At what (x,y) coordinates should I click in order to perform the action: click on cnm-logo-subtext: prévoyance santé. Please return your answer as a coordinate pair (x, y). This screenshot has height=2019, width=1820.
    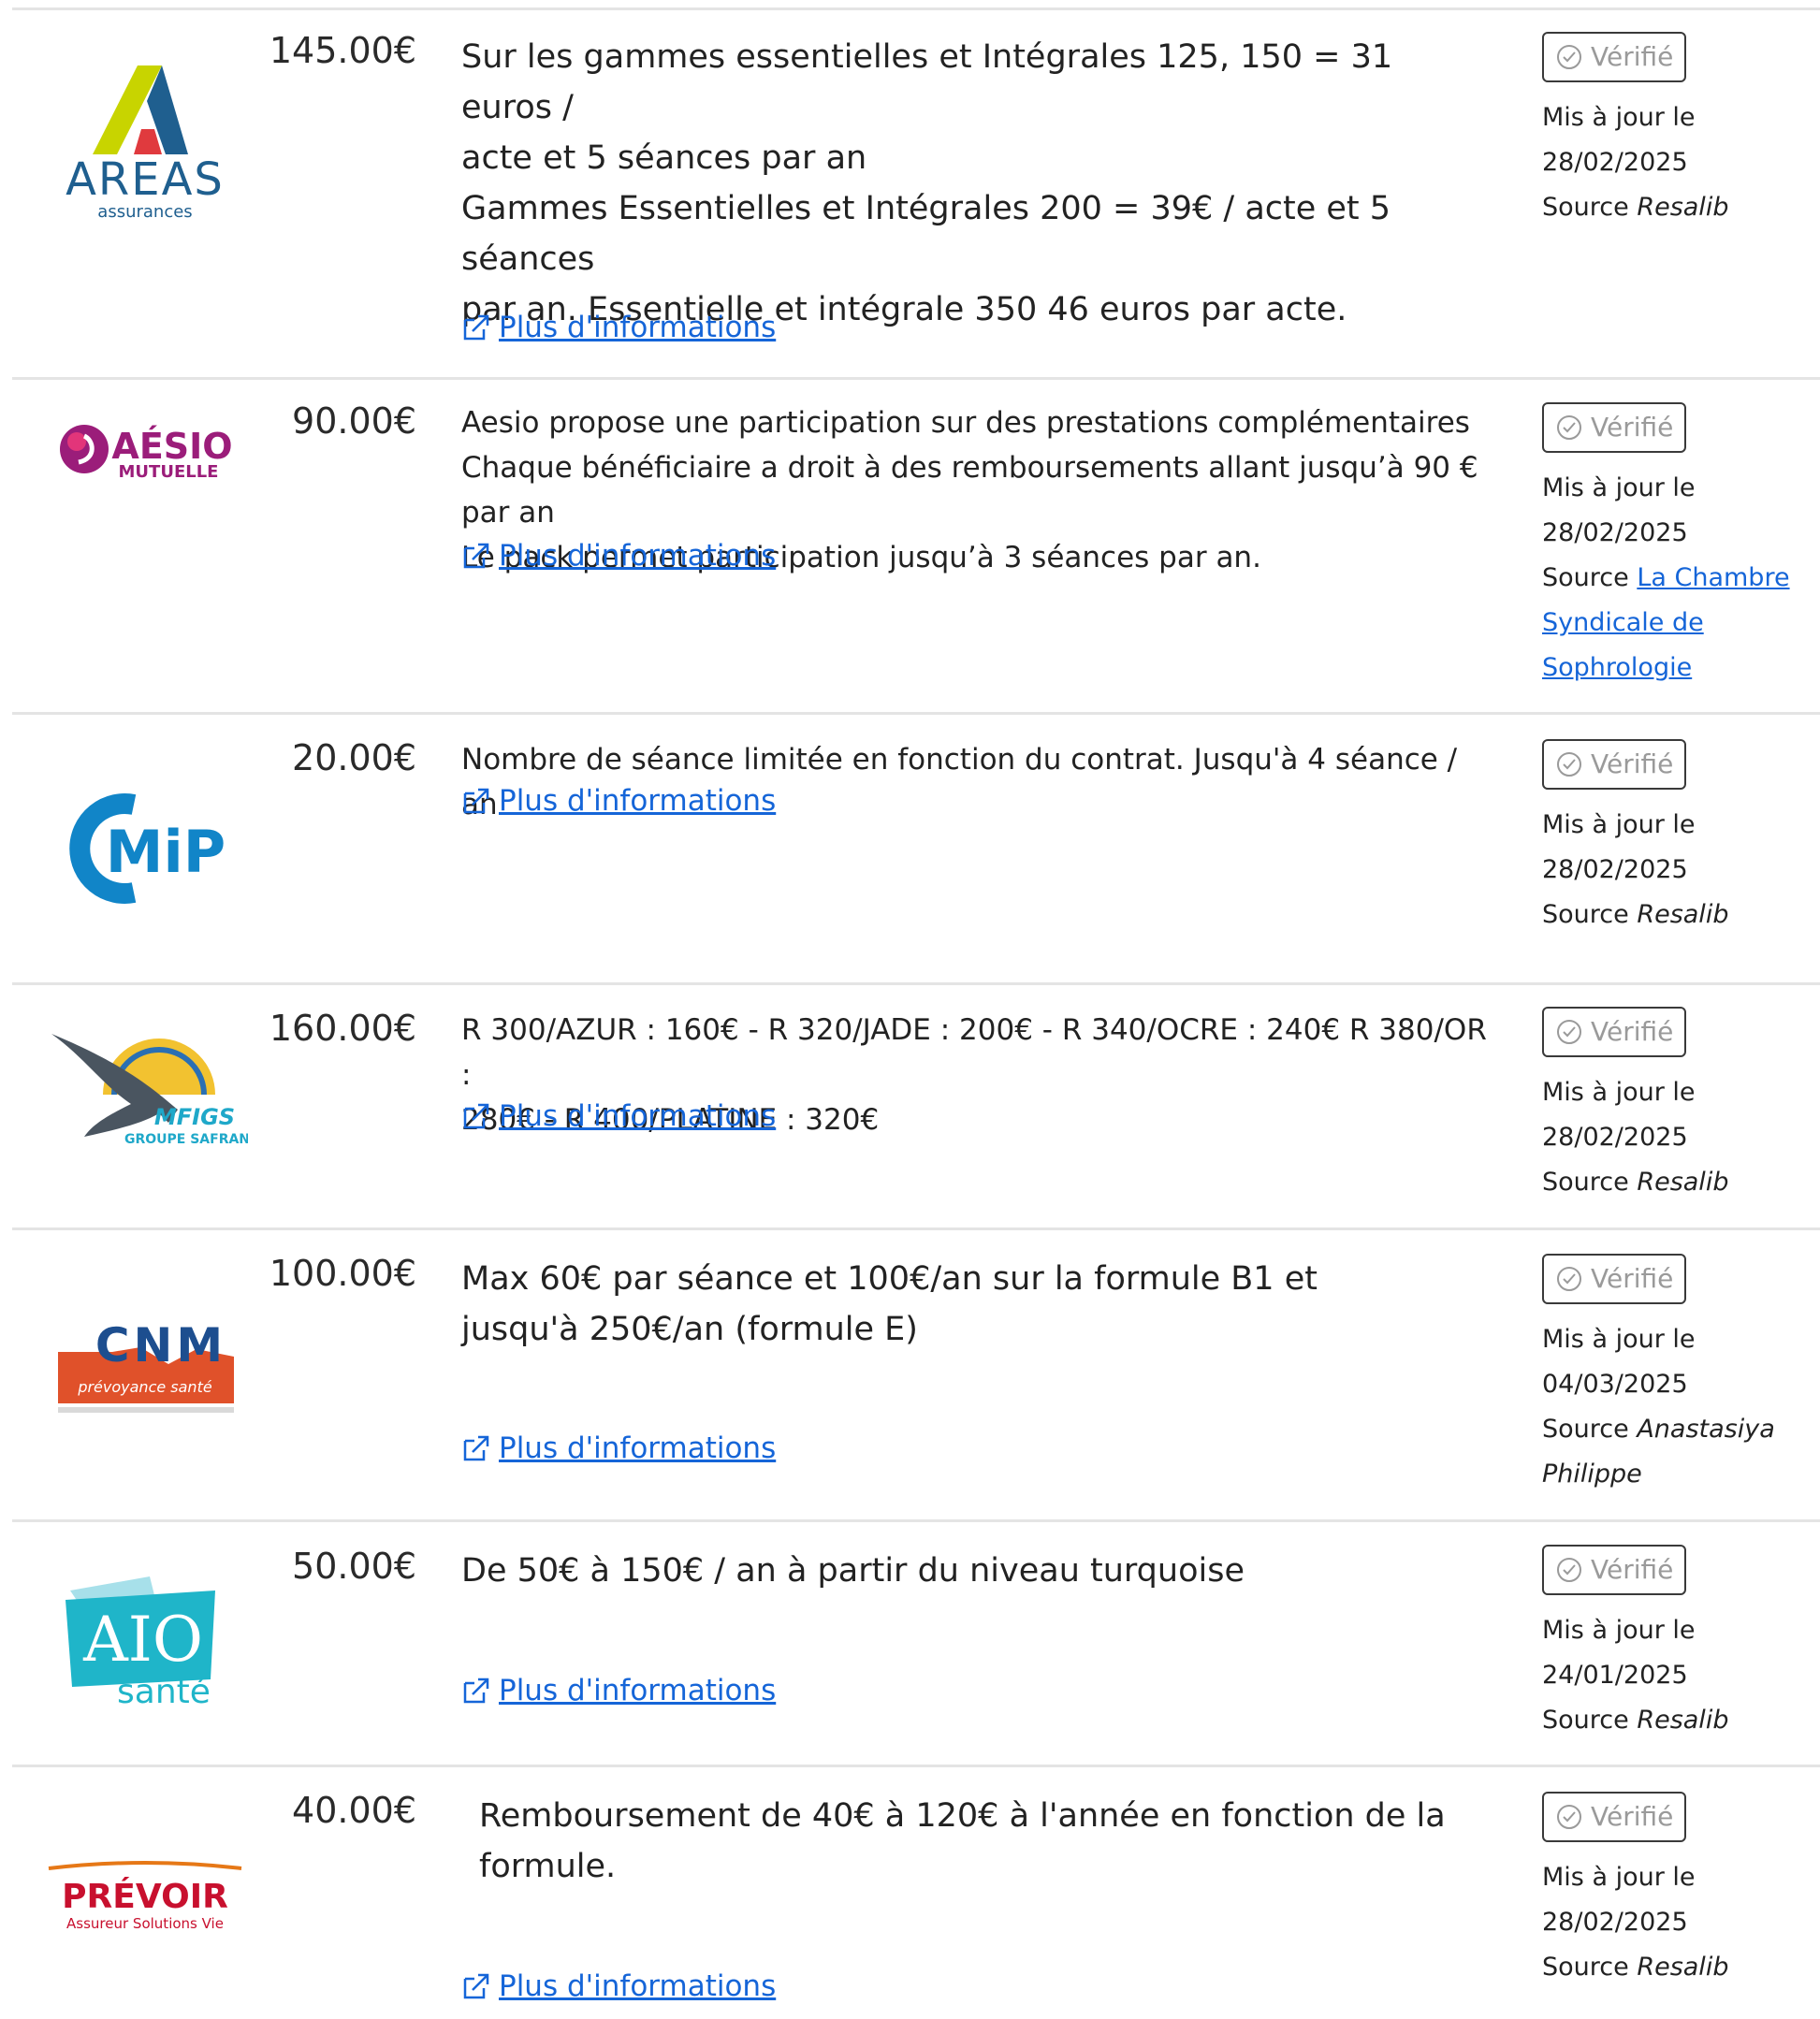
    Looking at the image, I should click on (144, 1387).